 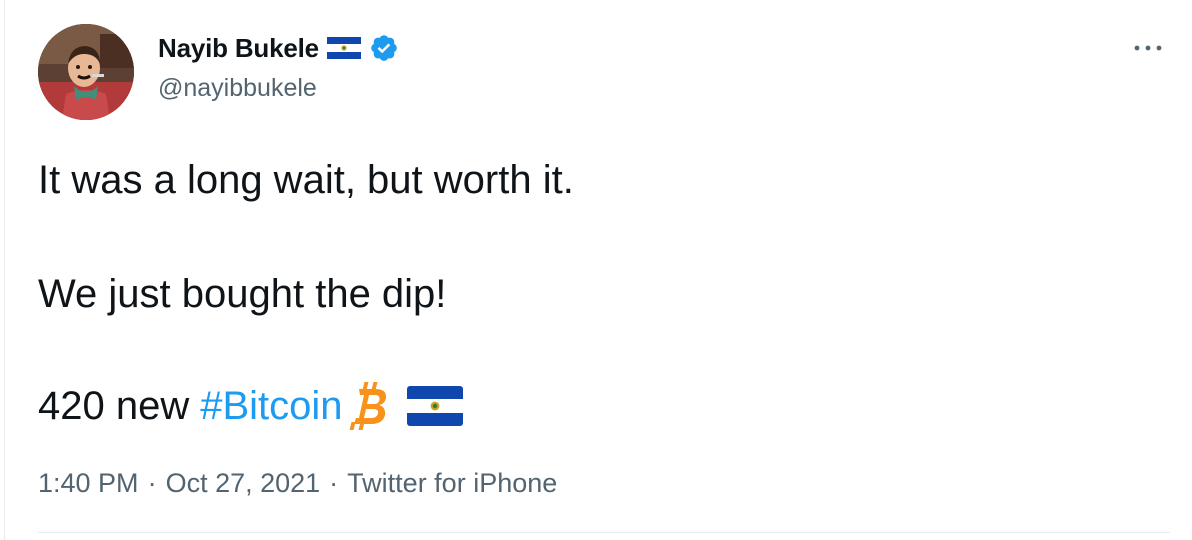 I want to click on hashtag-link: #Bitcoin, so click(x=271, y=406).